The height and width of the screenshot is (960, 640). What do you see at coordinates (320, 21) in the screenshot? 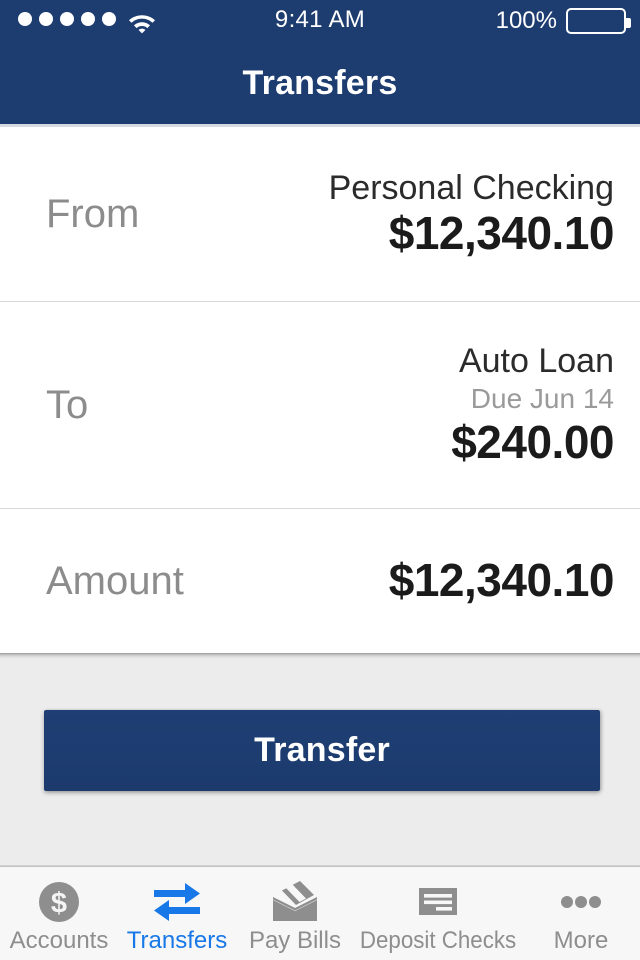
I see `status-bar: 9:41 AM 100%` at bounding box center [320, 21].